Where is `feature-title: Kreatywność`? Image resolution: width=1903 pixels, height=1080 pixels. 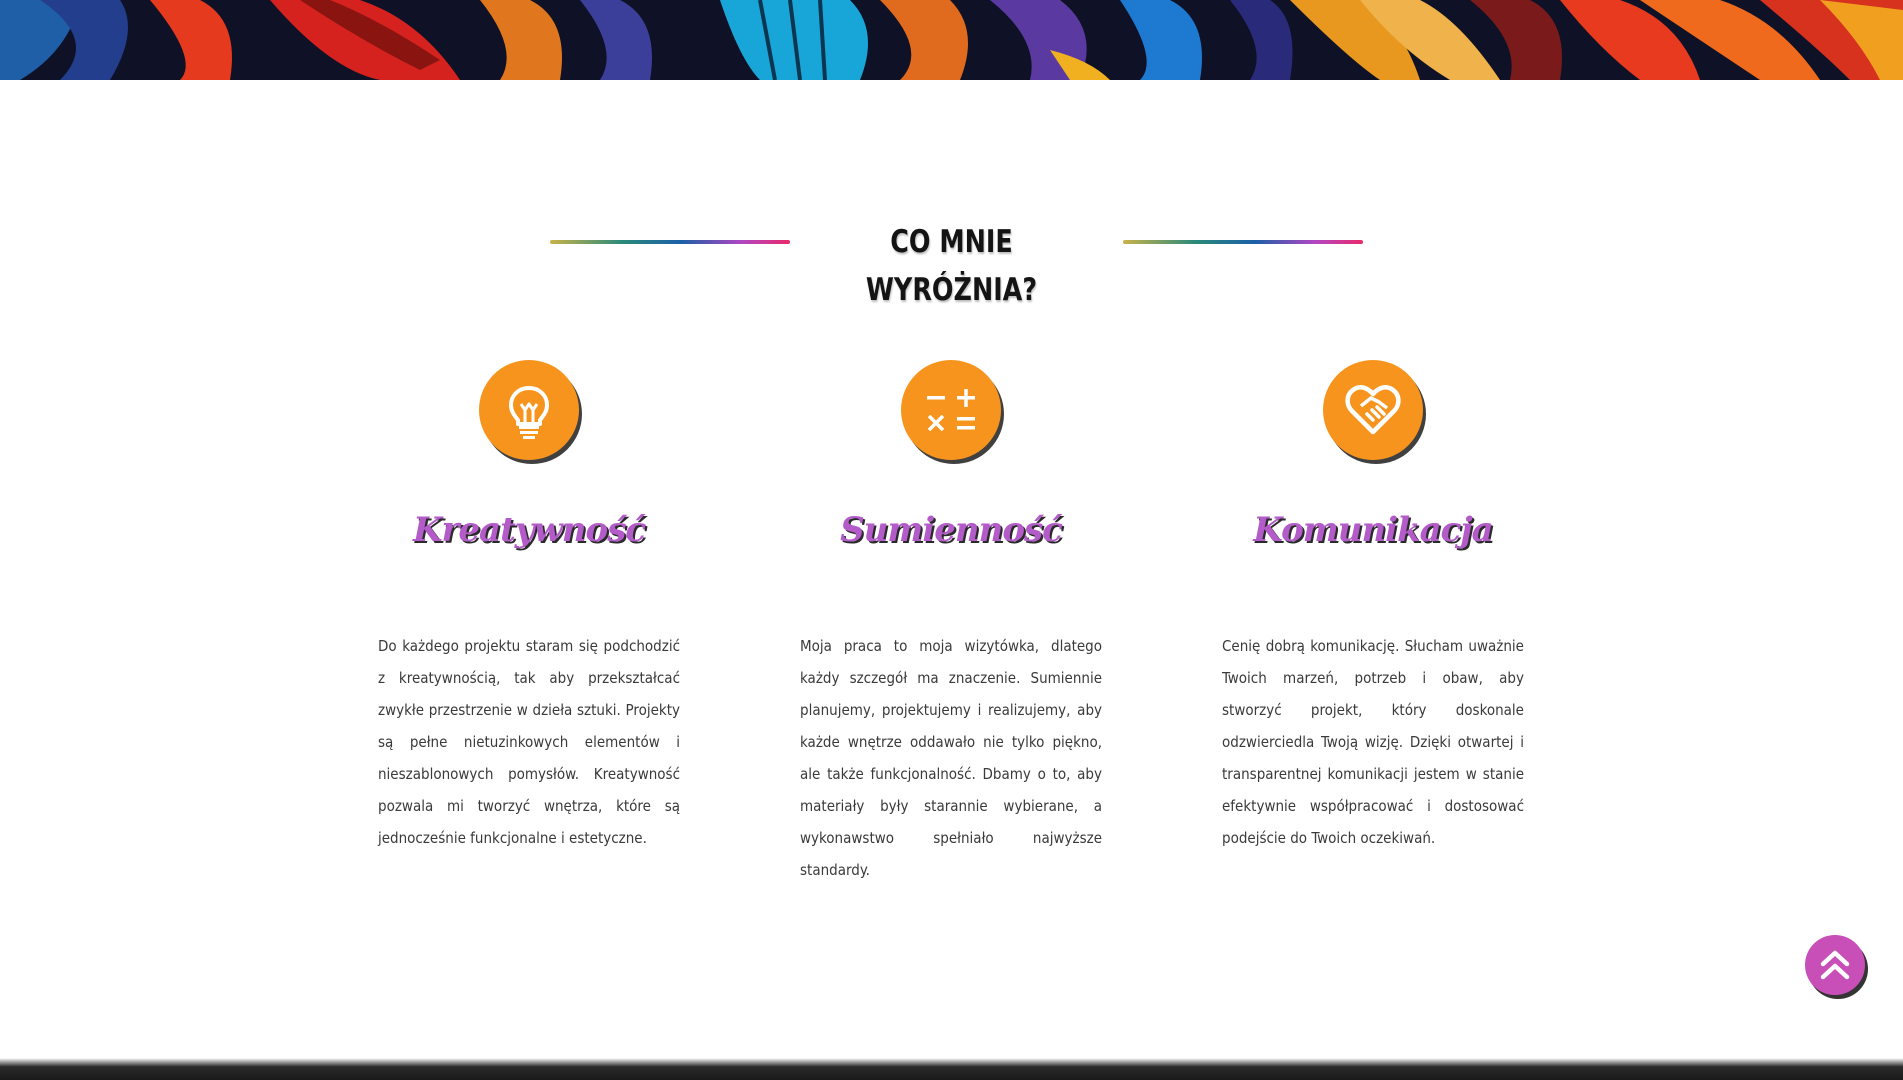
feature-title: Kreatywność is located at coordinates (529, 530).